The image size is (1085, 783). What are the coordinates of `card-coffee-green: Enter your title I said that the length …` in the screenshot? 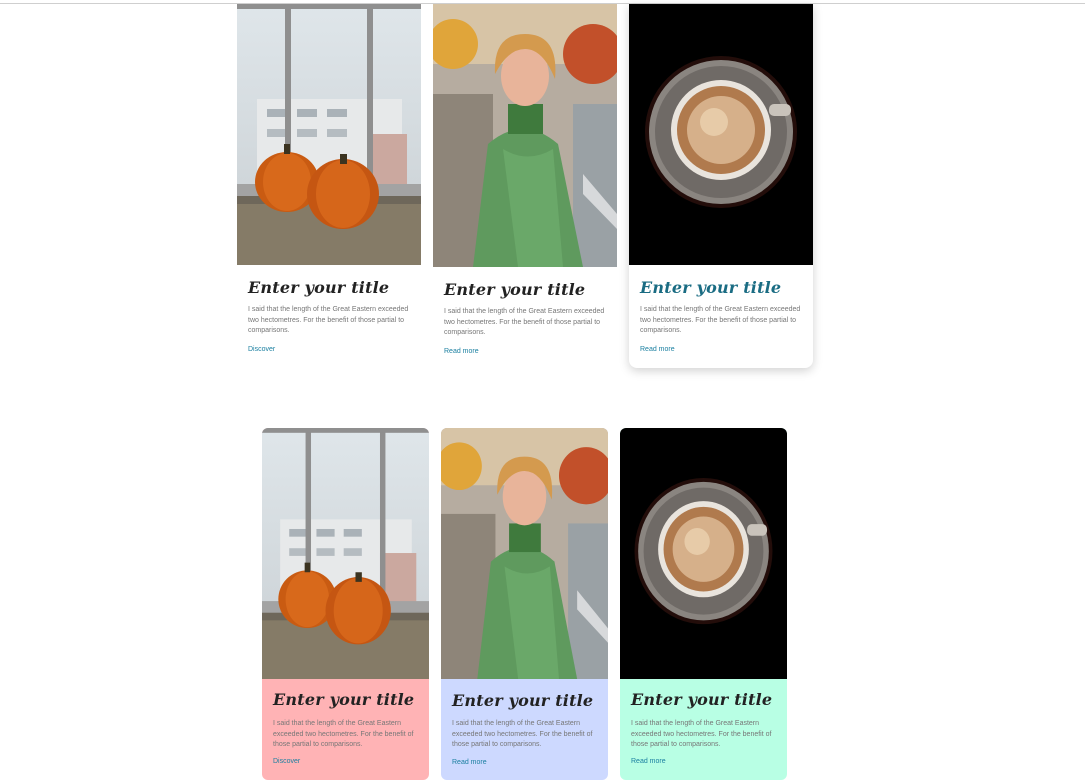 It's located at (703, 604).